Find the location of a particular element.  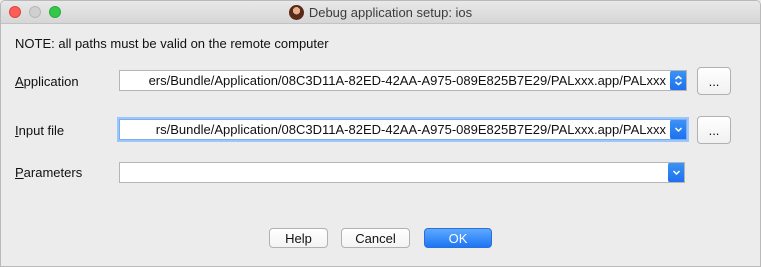

input-file-label: Input file is located at coordinates (39, 130).